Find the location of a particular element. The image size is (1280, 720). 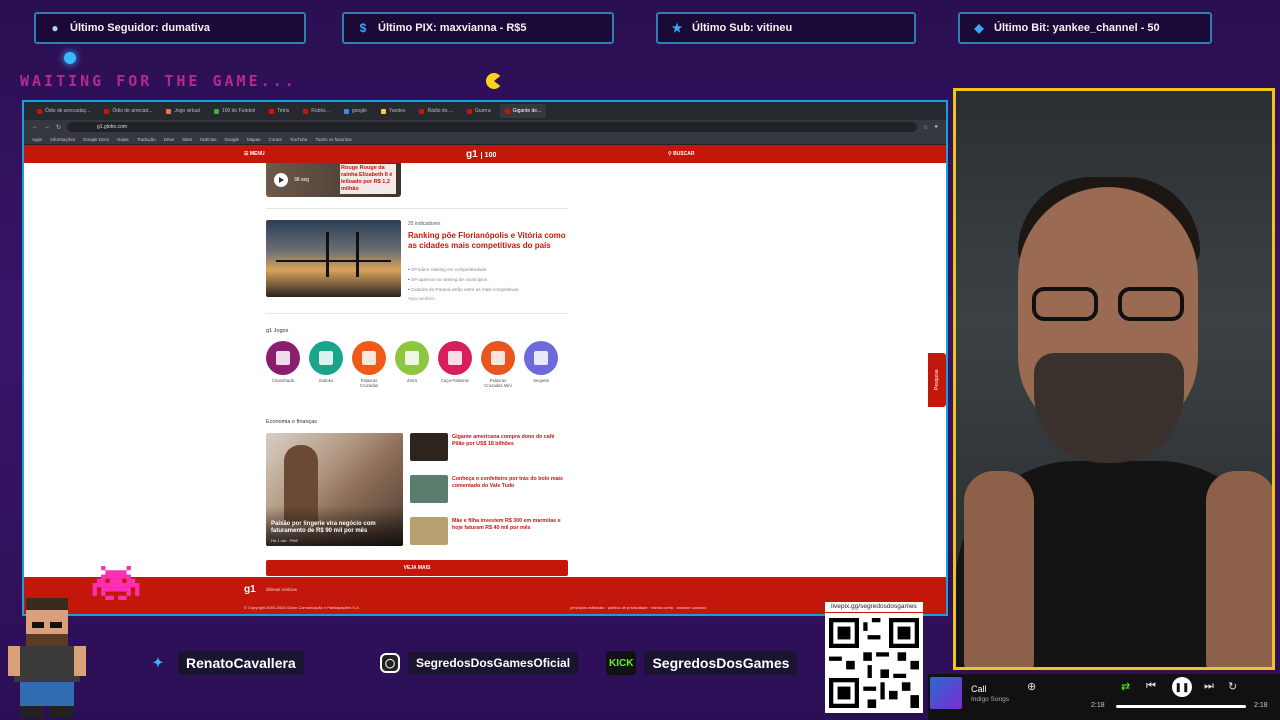

music-player: Call Indigo Songs ⊕ ⇄ ⏮ ❚❚ ⏭ ↻ 2:18 2:18 is located at coordinates (1104, 697).